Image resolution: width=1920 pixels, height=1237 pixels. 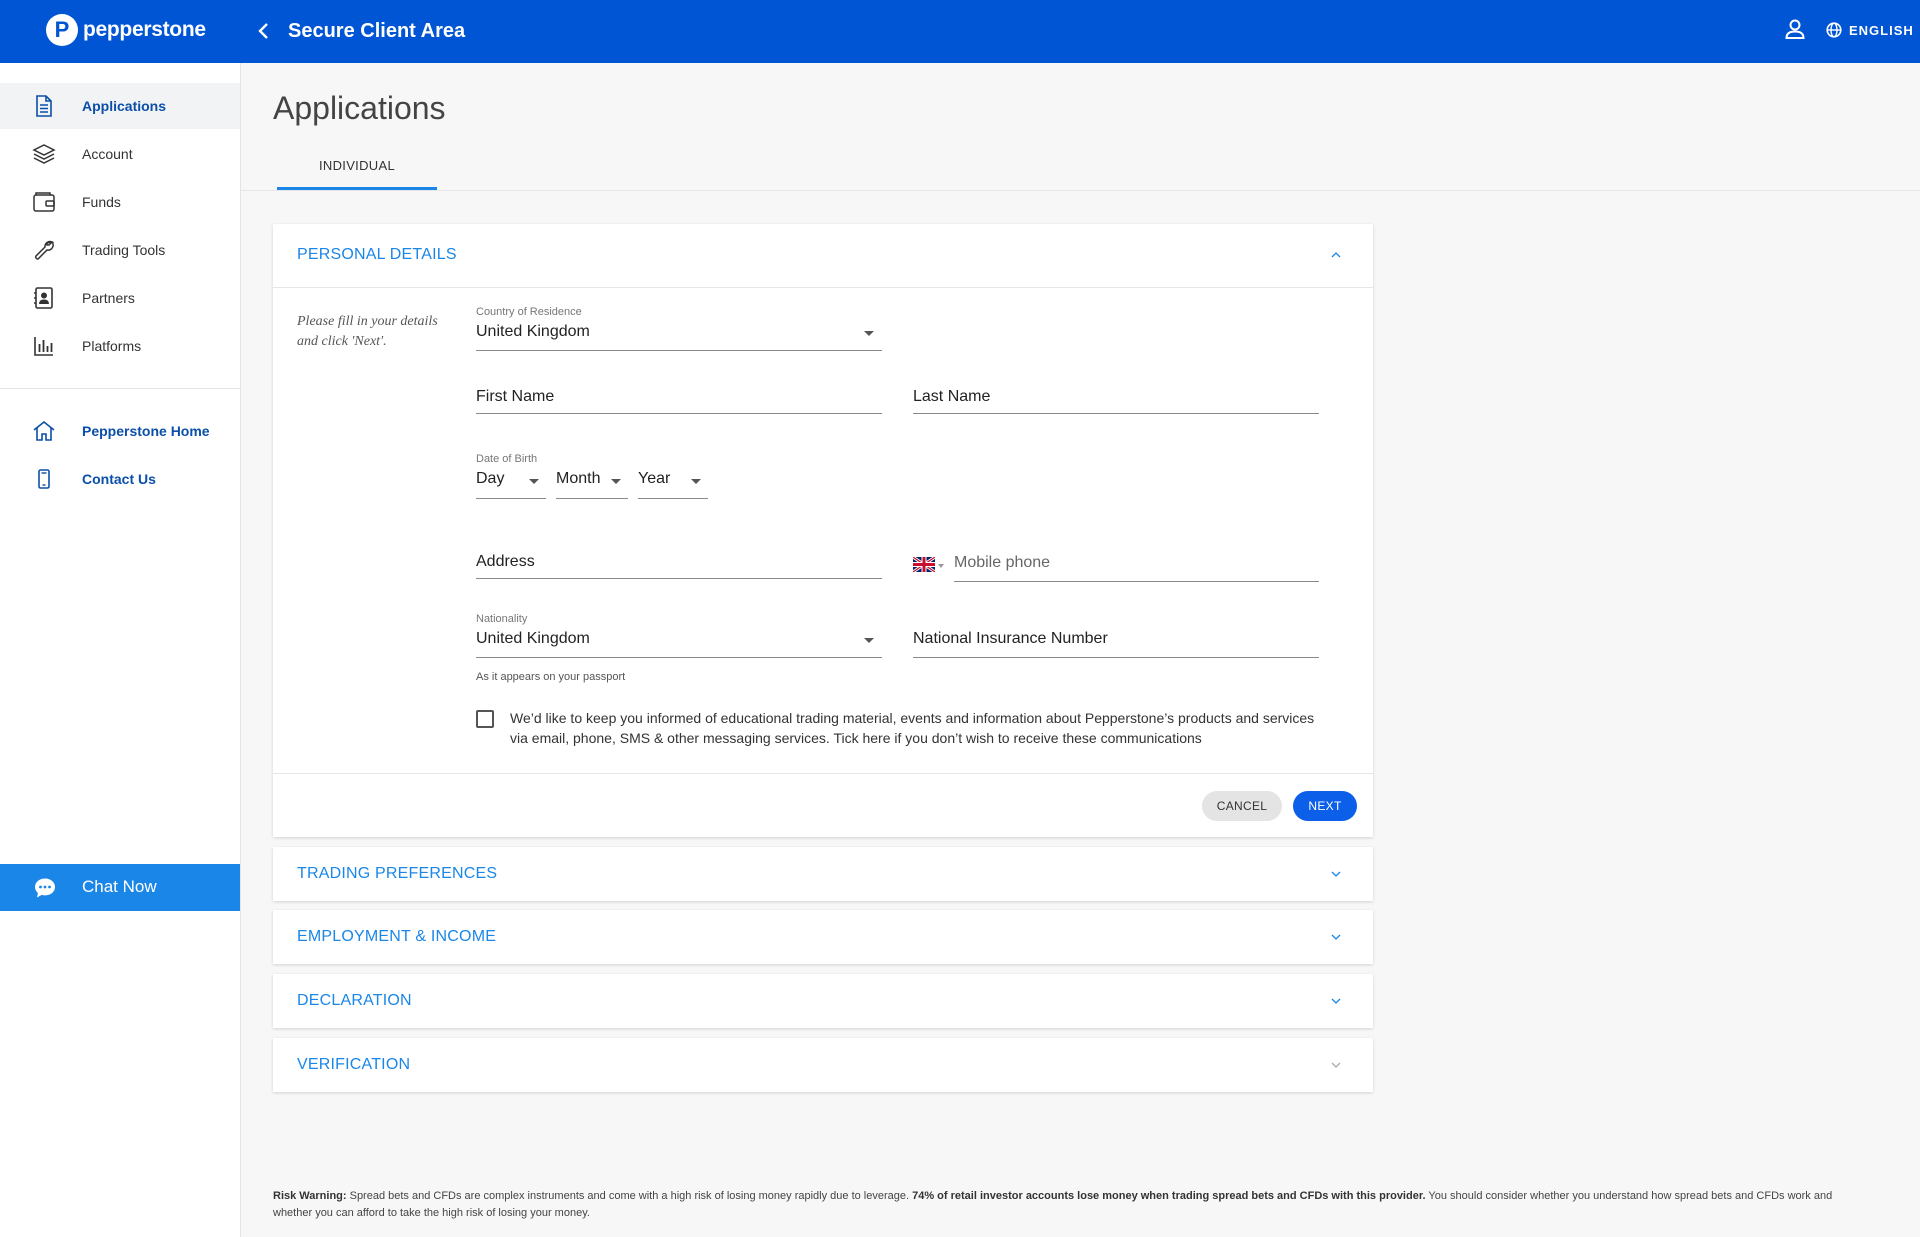 What do you see at coordinates (679, 635) in the screenshot?
I see `nationality-select: Nationality United Kingdom` at bounding box center [679, 635].